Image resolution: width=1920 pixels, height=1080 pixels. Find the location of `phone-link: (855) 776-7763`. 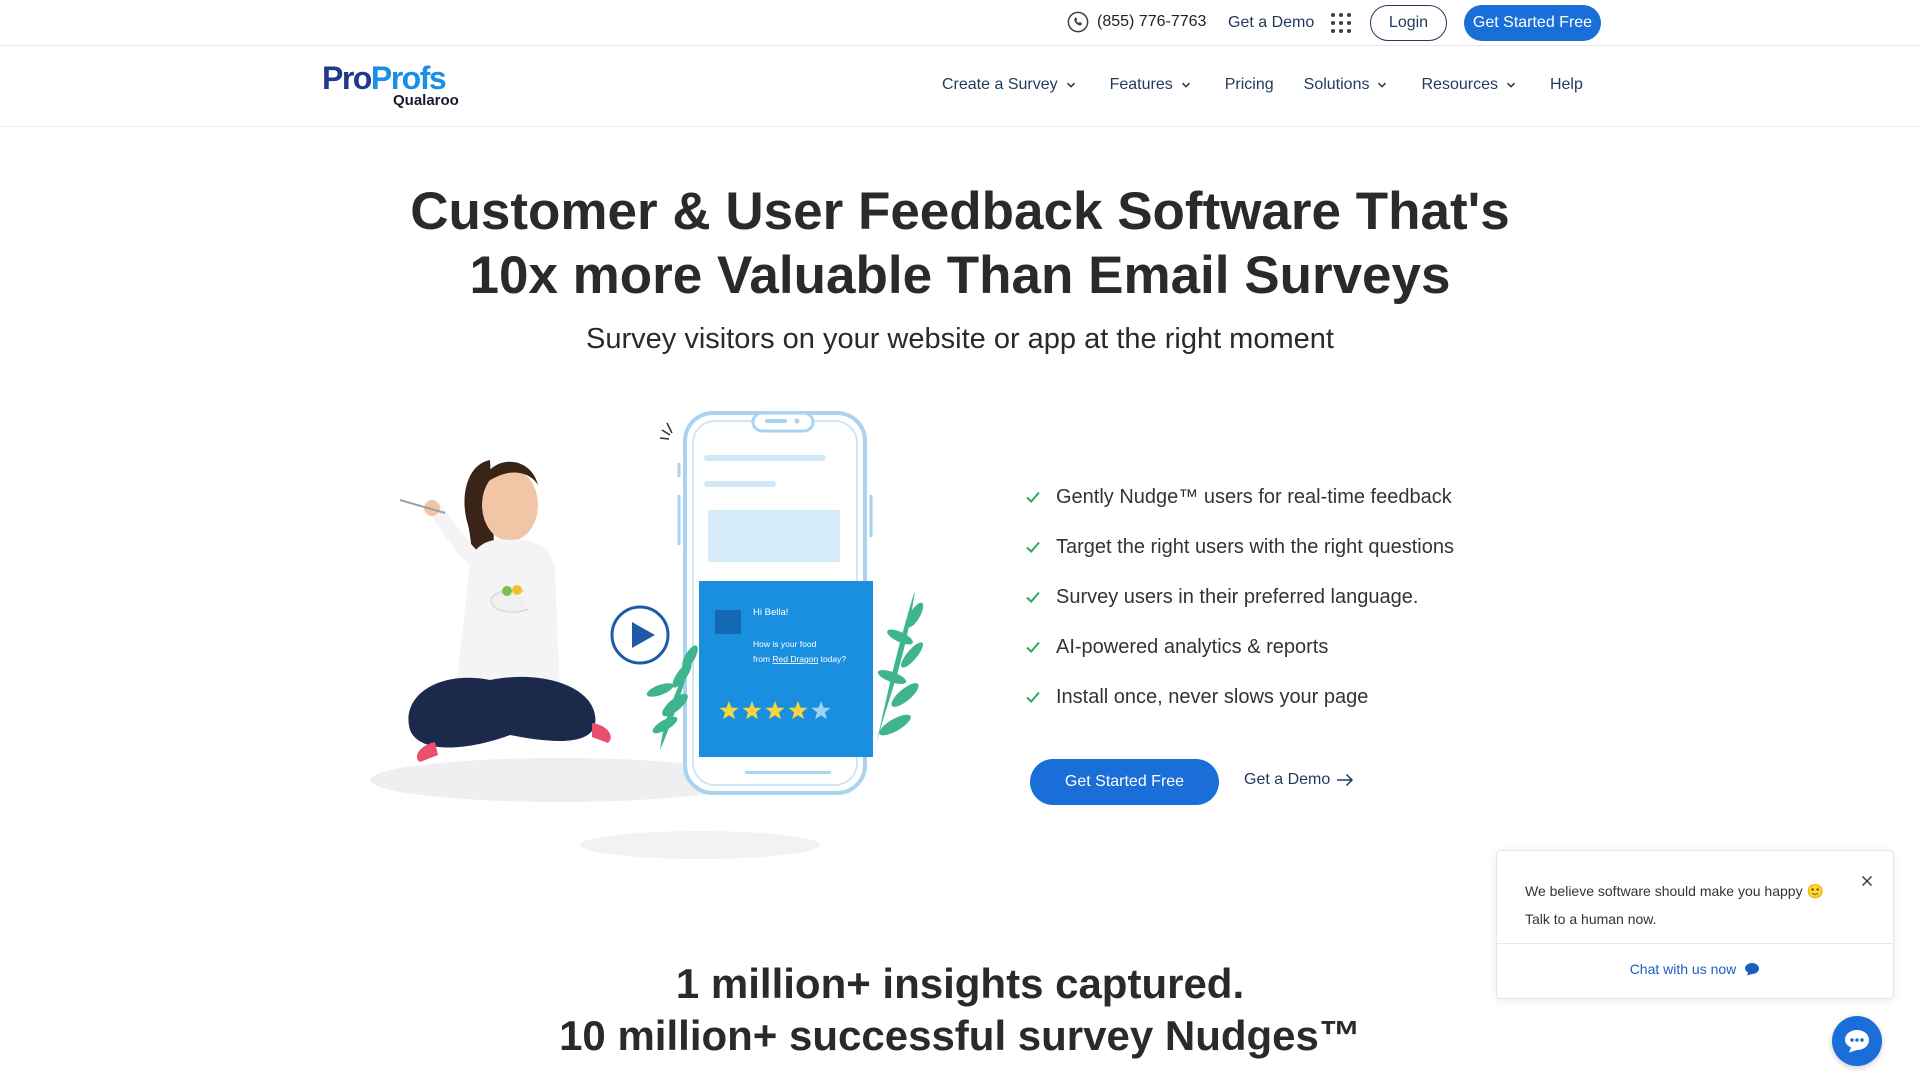

phone-link: (855) 776-7763 is located at coordinates (1136, 22).